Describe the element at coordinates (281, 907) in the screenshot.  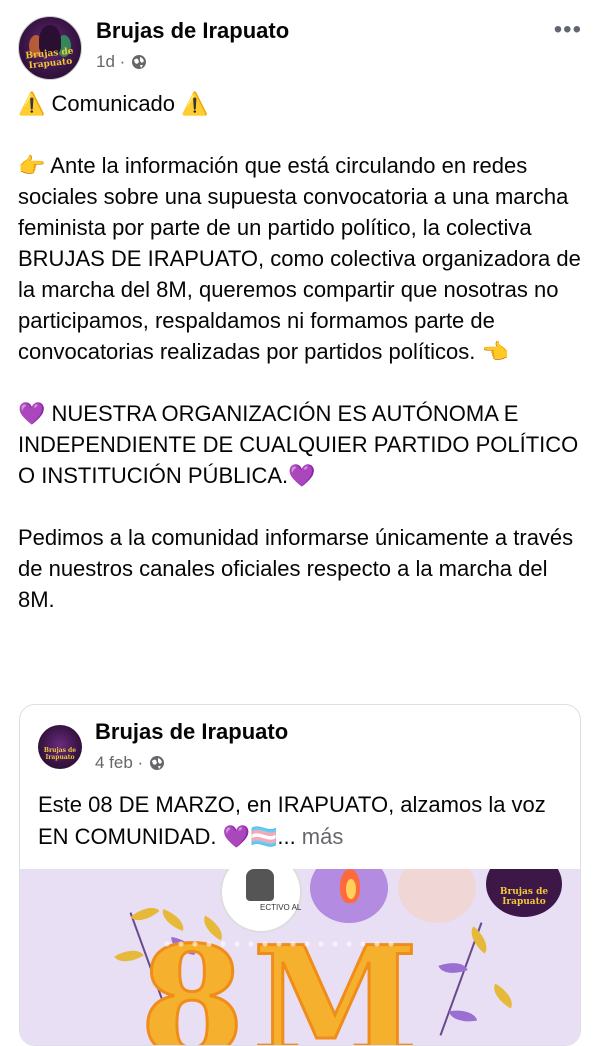
I see `collective-logo-text: ECTIVO AL` at that location.